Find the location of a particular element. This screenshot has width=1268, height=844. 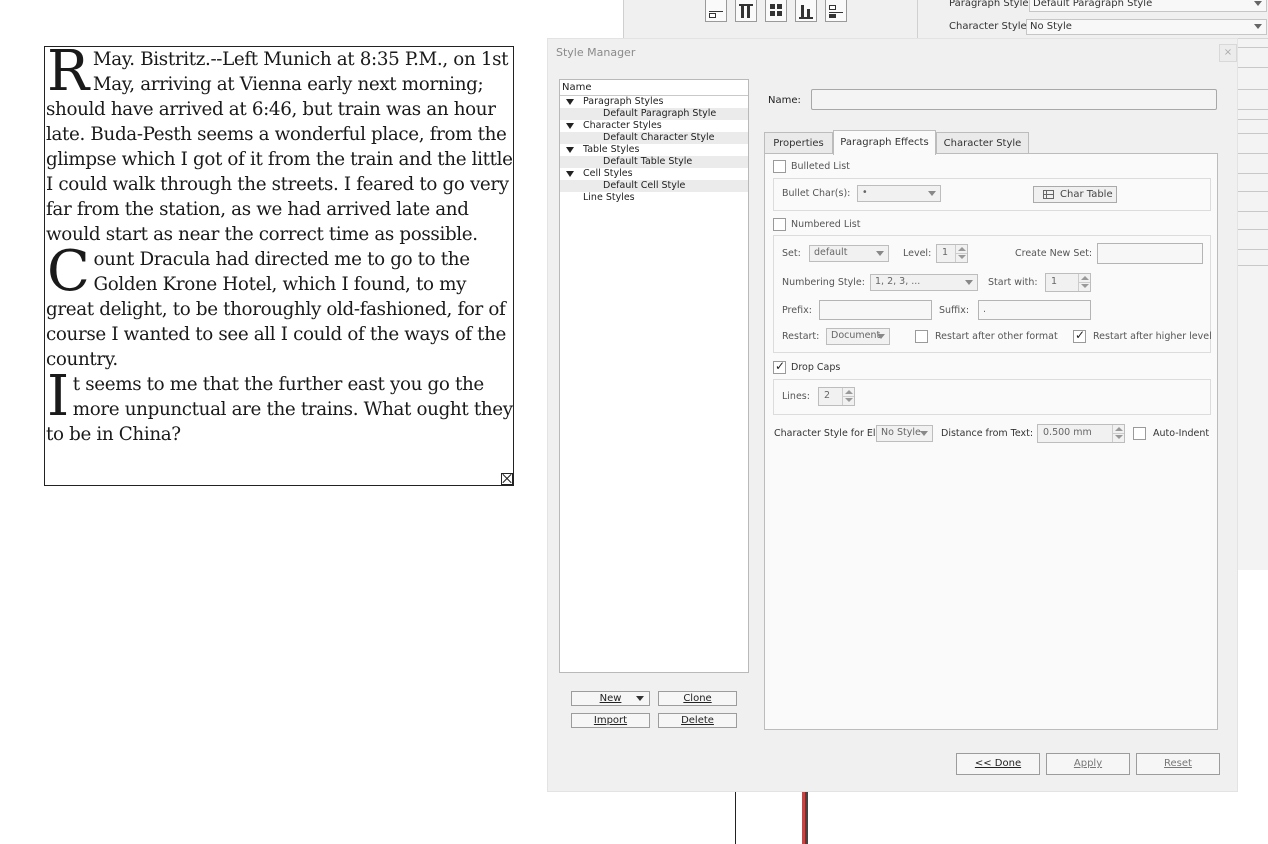

delete-button-label: Delete is located at coordinates (697, 720).